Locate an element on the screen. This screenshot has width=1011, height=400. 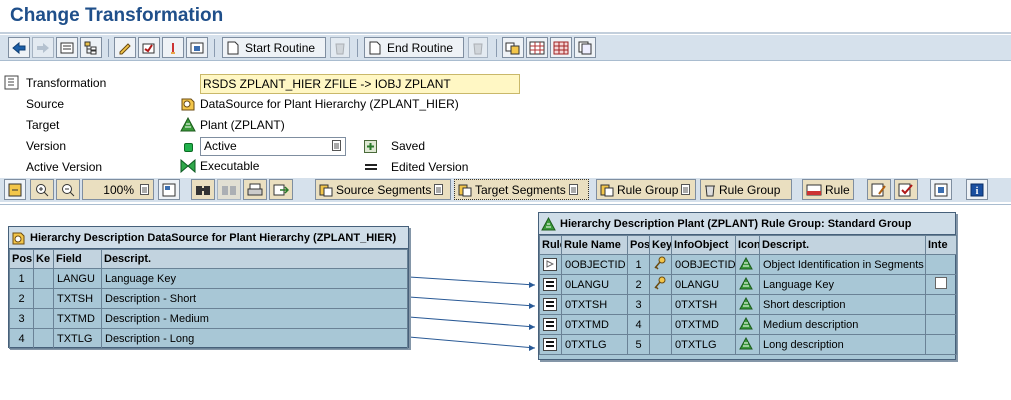
column-header: InfoObject is located at coordinates (703, 245).